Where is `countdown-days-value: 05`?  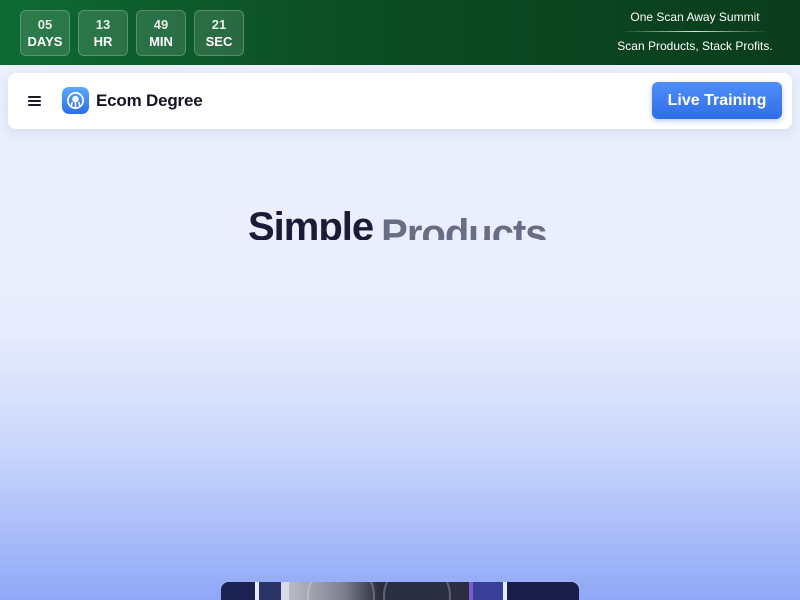 countdown-days-value: 05 is located at coordinates (45, 24).